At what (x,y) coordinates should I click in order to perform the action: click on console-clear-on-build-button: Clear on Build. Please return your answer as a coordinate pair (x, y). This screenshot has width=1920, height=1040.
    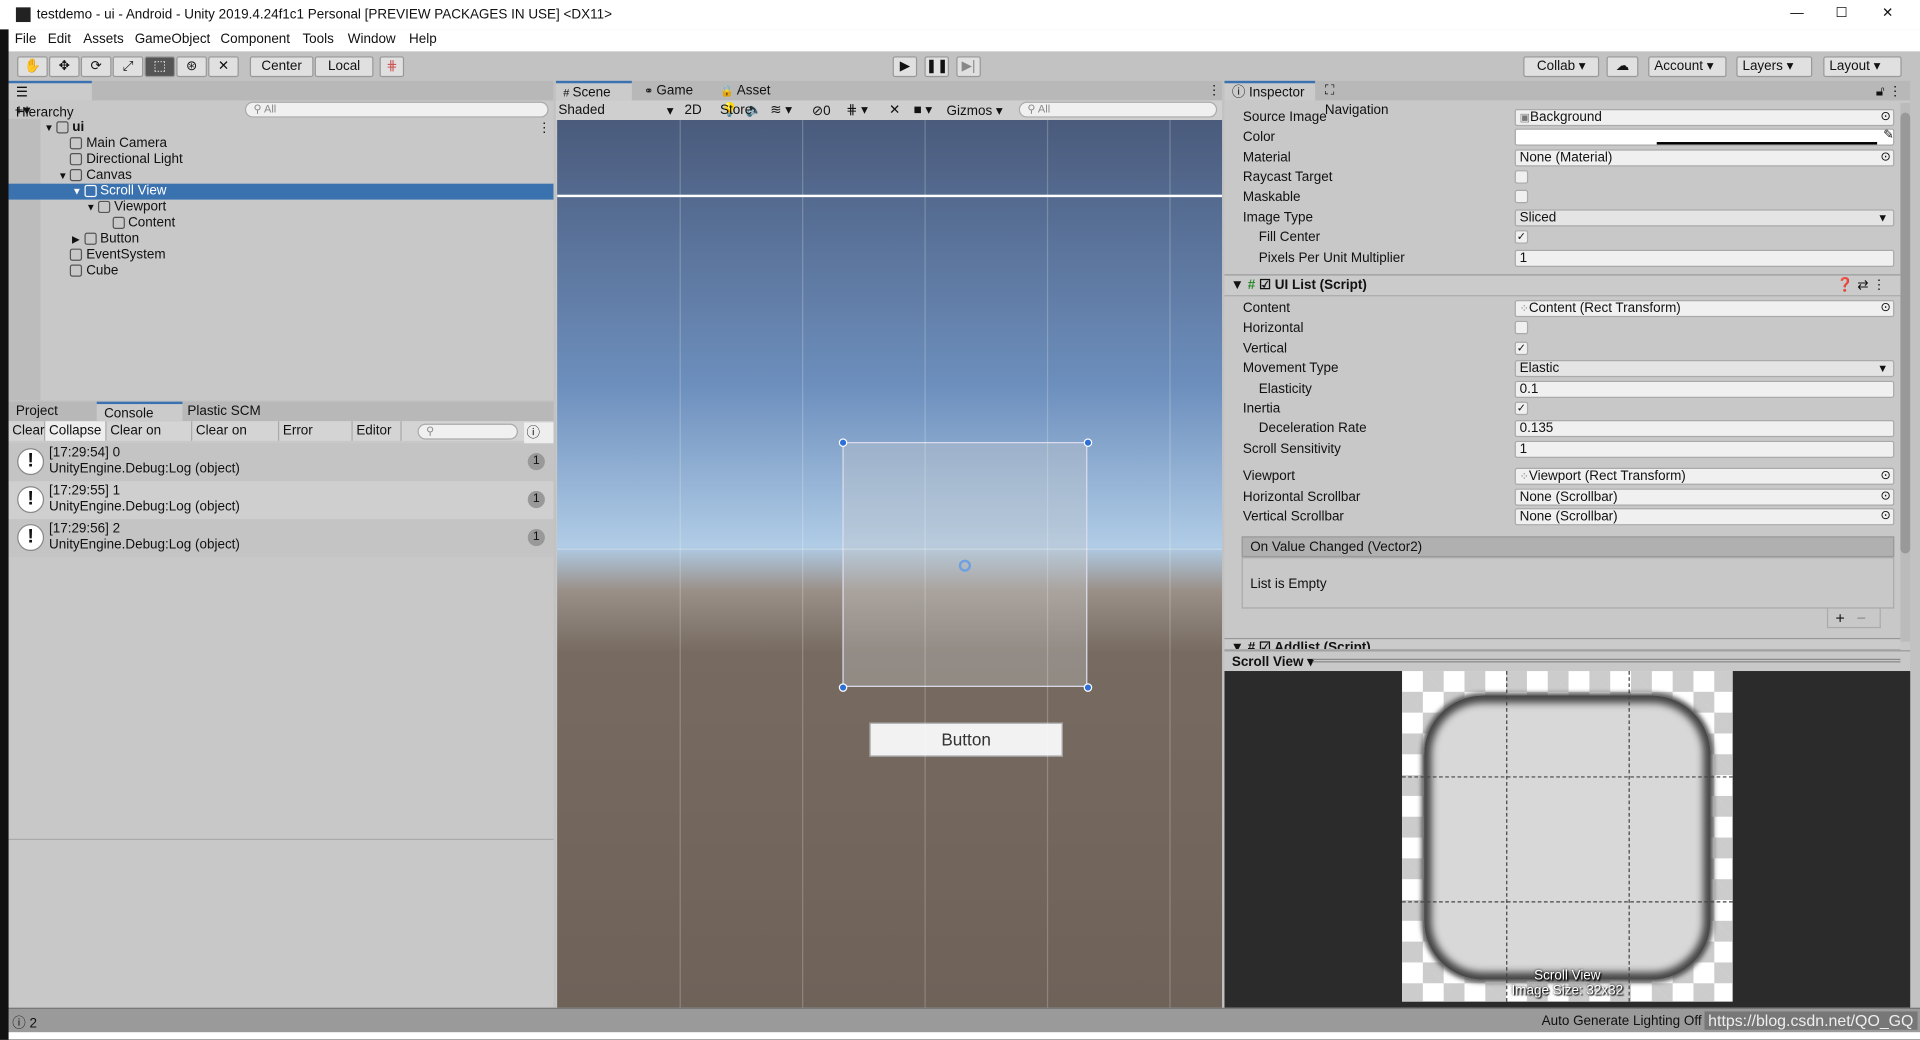
    Looking at the image, I should click on (236, 439).